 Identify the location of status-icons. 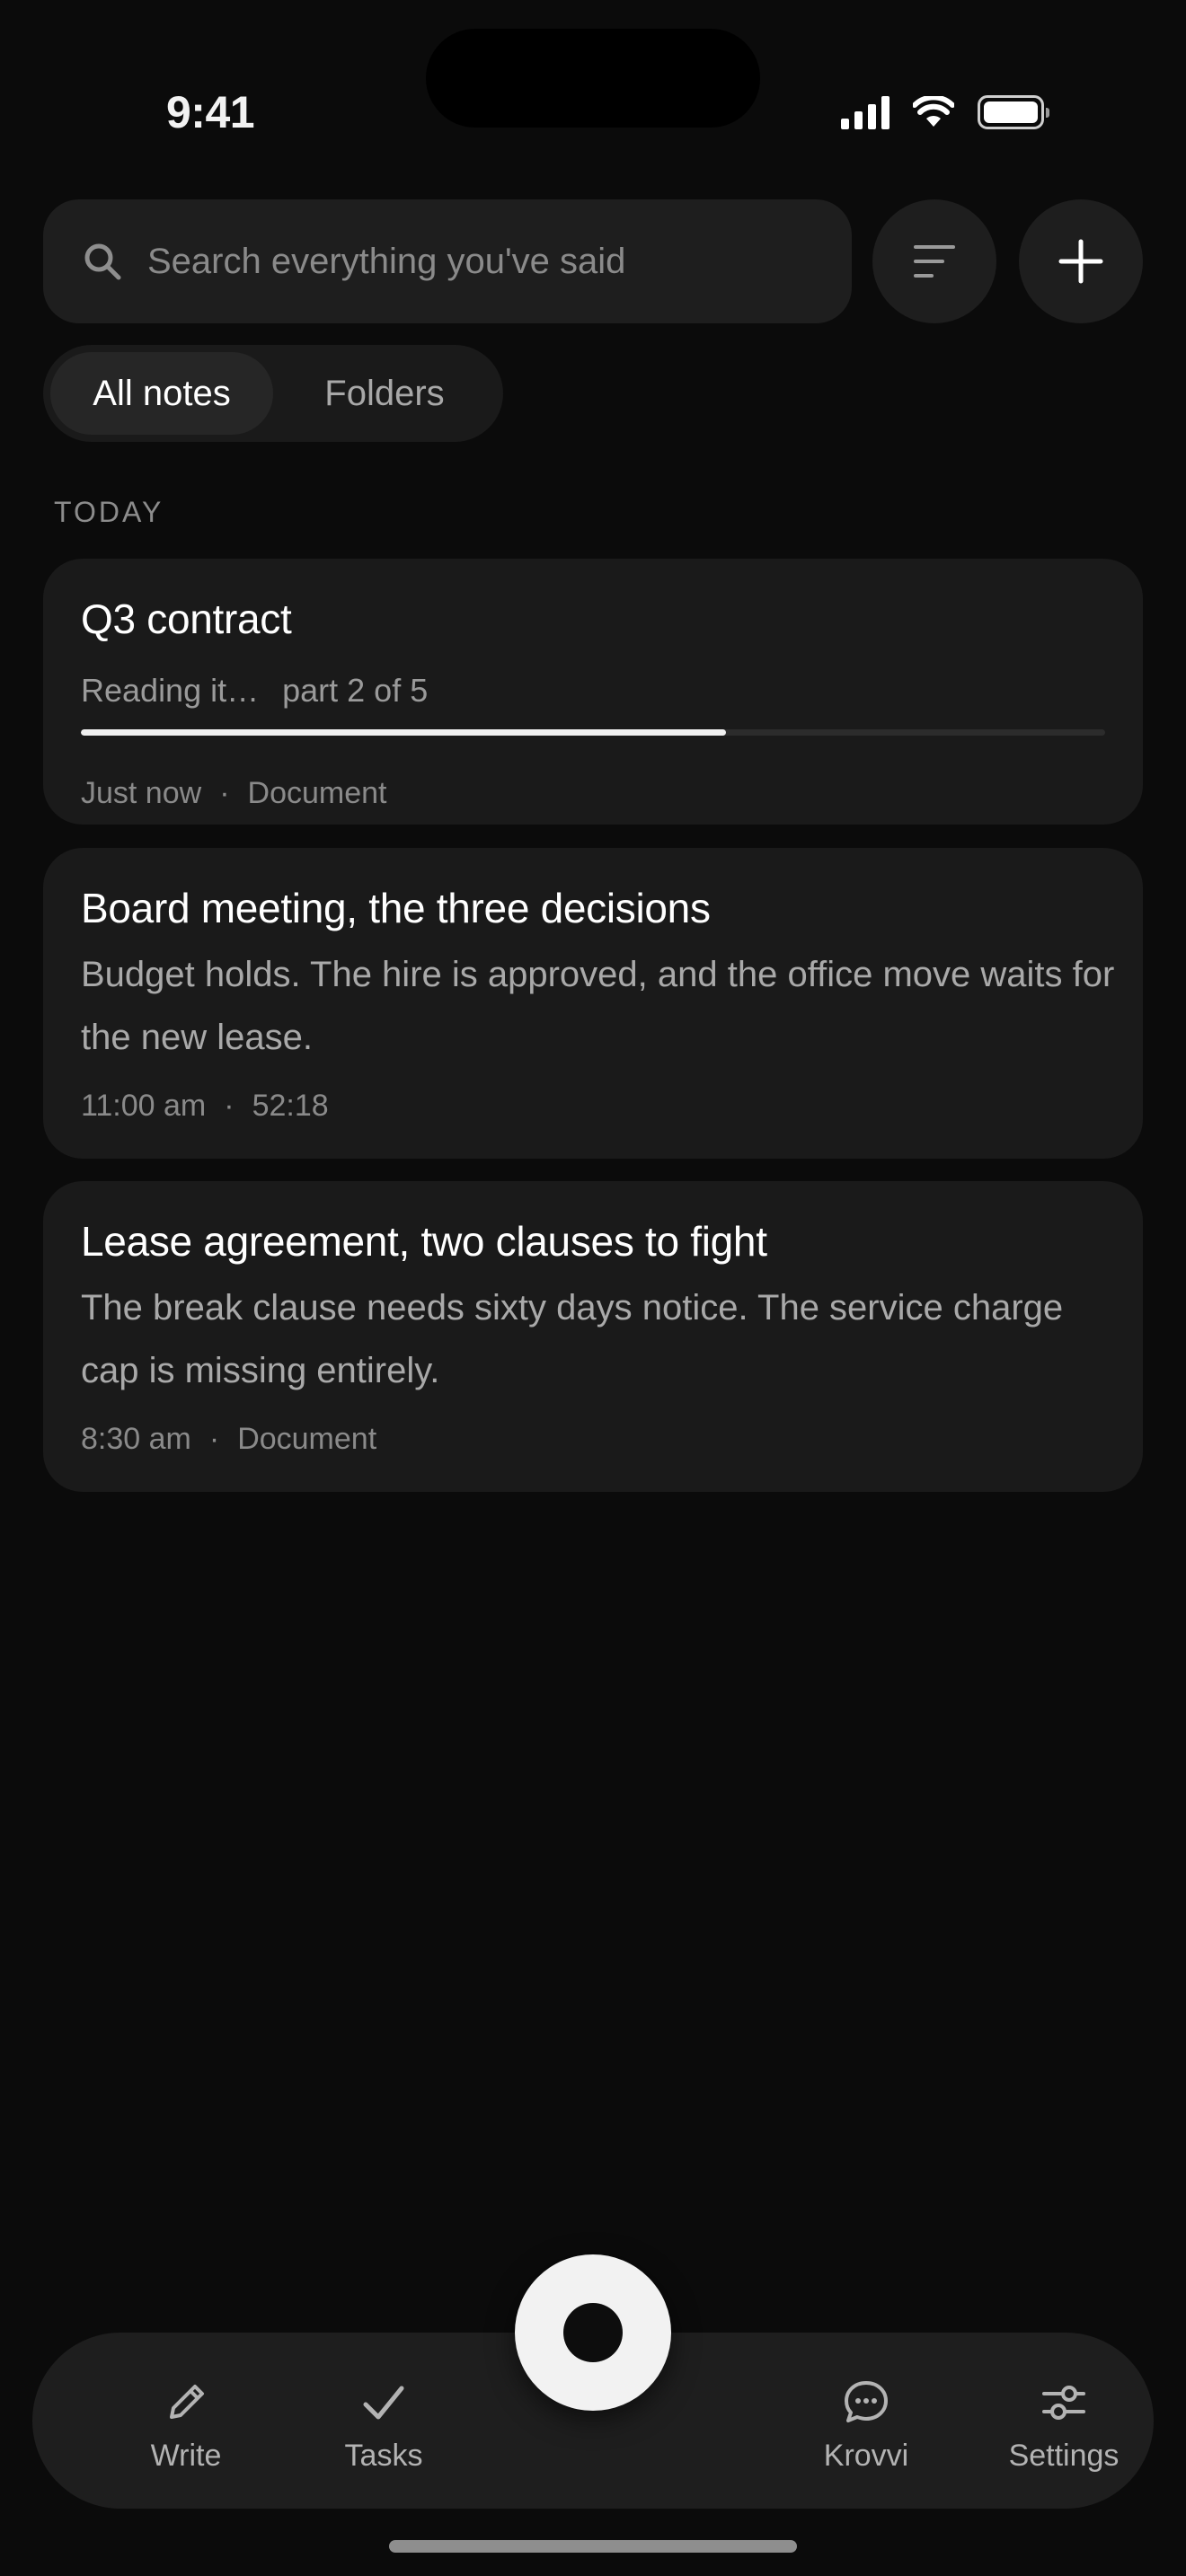
(945, 112).